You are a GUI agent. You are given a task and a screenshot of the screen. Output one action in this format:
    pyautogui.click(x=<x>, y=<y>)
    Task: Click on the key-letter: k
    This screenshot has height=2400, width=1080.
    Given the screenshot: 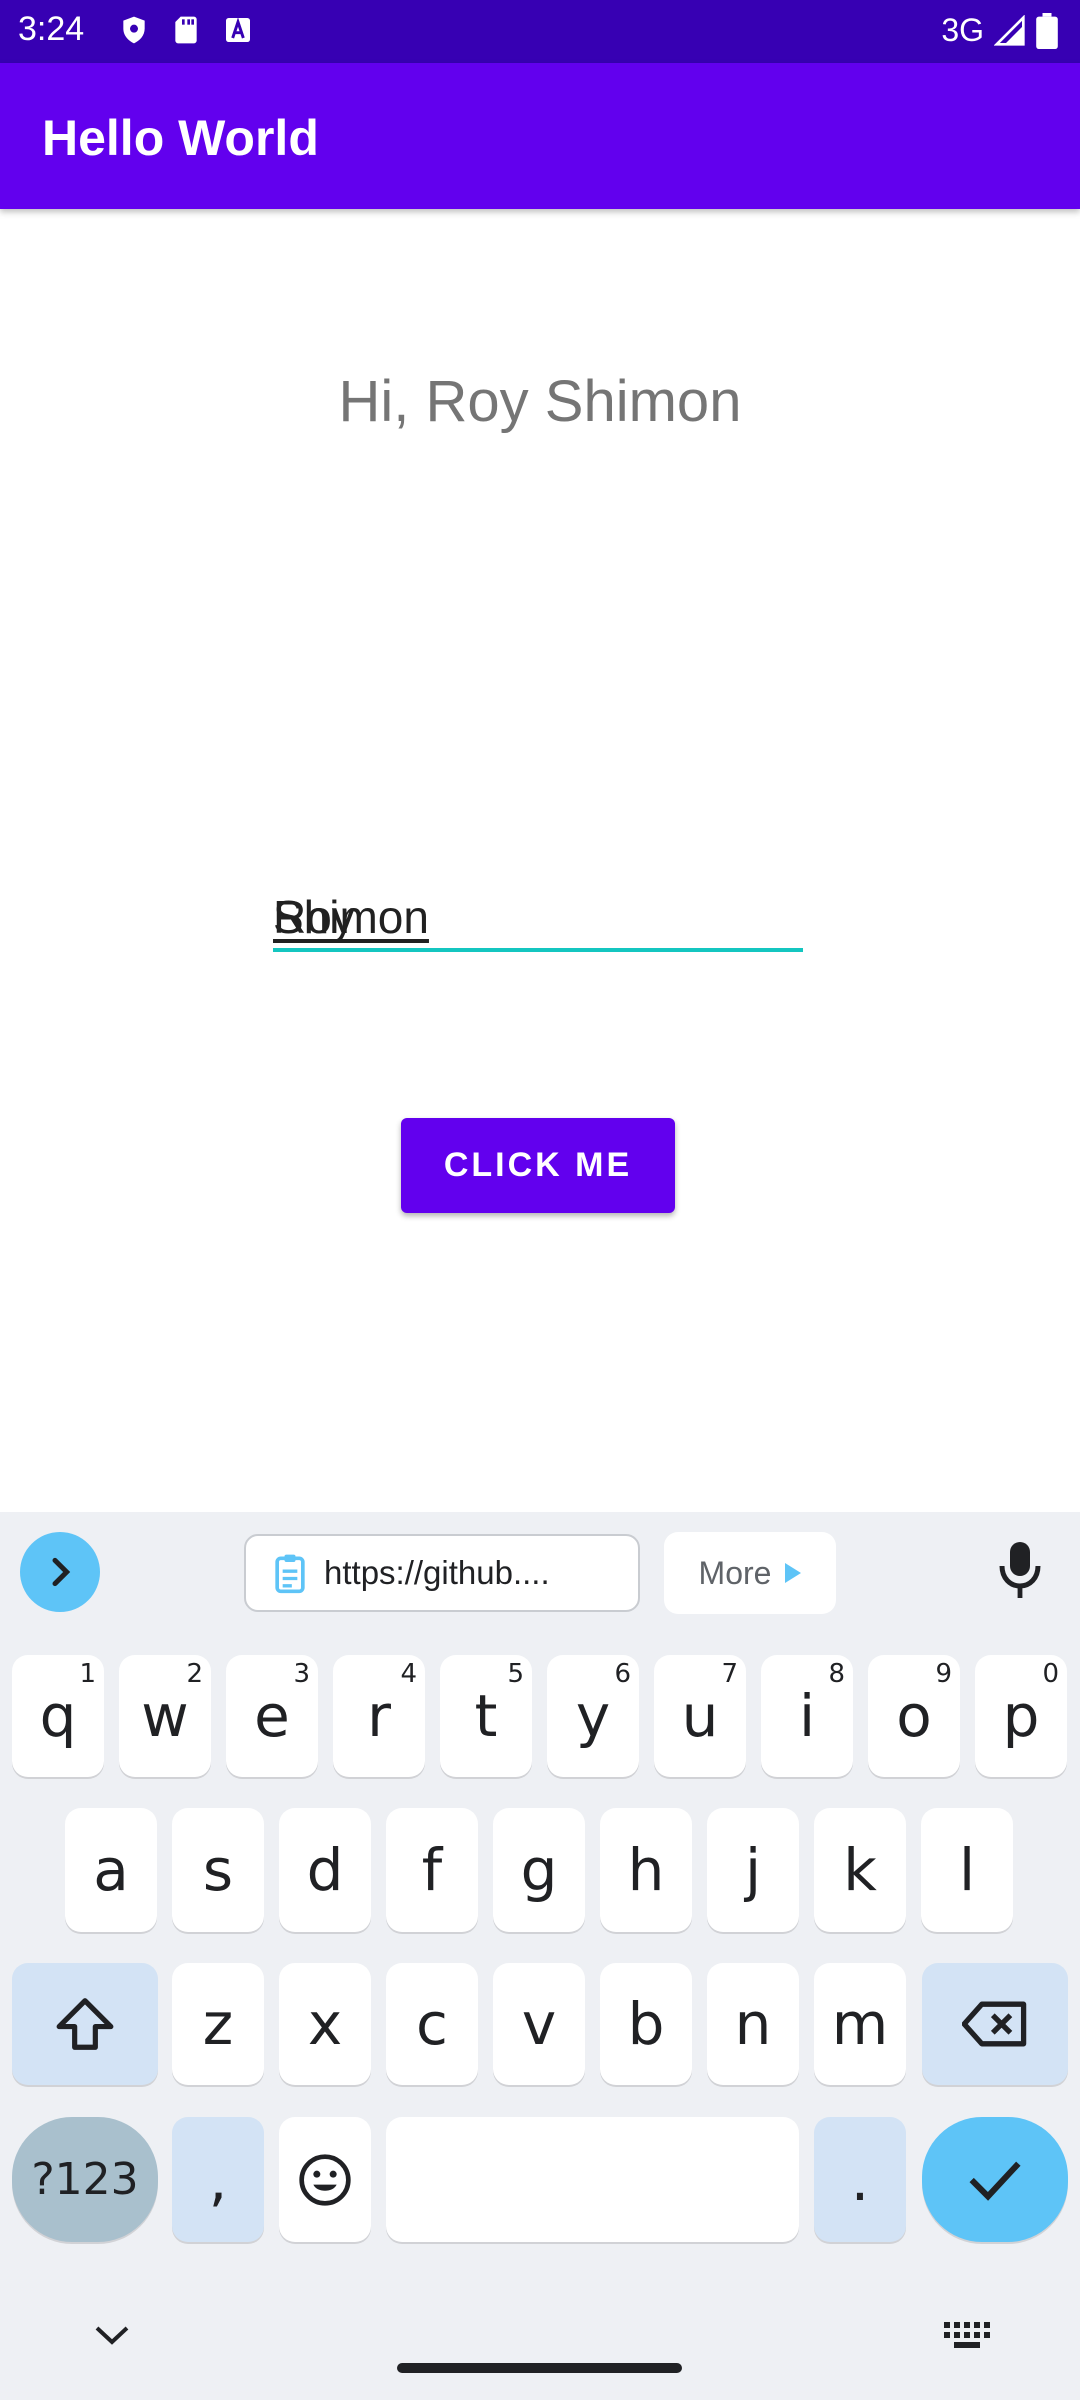 What is the action you would take?
    pyautogui.click(x=860, y=1870)
    